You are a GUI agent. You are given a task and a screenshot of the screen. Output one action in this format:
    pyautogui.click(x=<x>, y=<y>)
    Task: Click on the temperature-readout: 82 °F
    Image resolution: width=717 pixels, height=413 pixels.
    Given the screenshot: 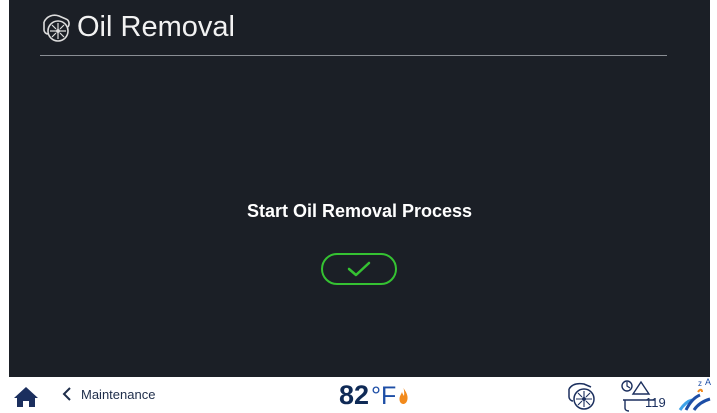 What is the action you would take?
    pyautogui.click(x=374, y=395)
    